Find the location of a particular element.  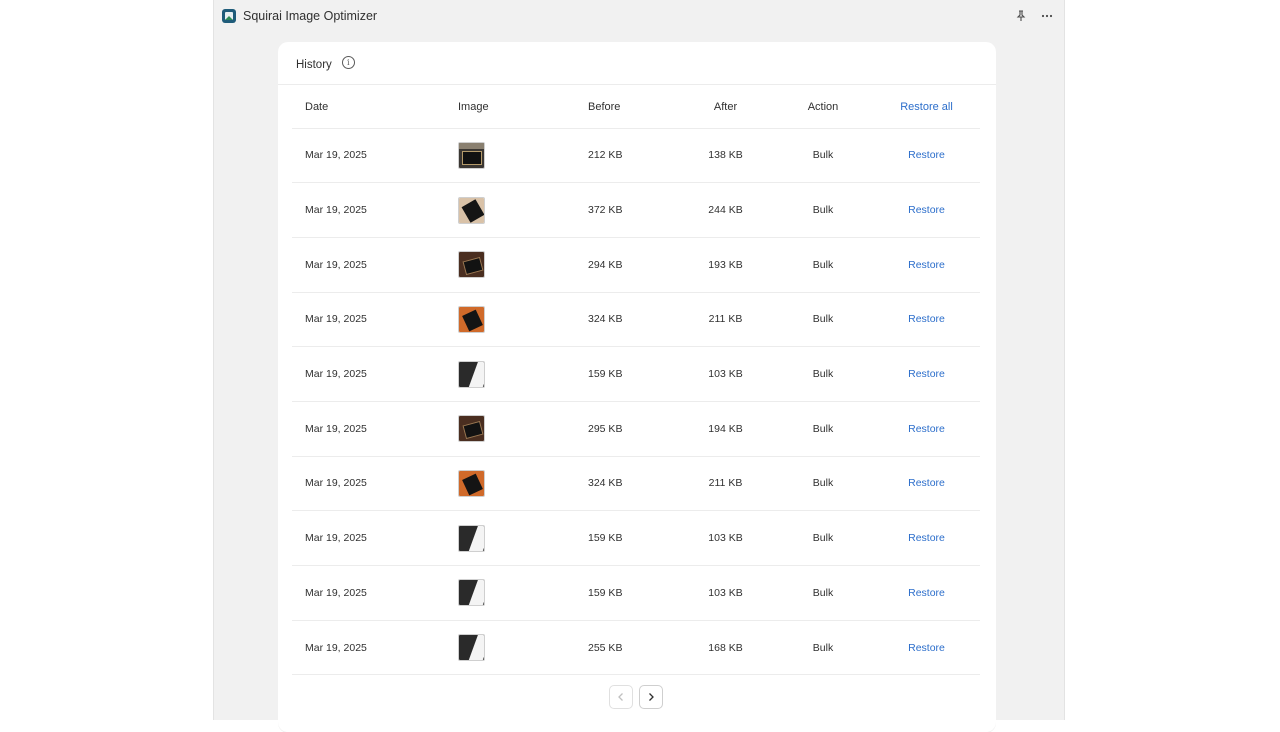

table-row: Mar 19, 2025 295 KB 194 KB Bulk Restore is located at coordinates (636, 429).